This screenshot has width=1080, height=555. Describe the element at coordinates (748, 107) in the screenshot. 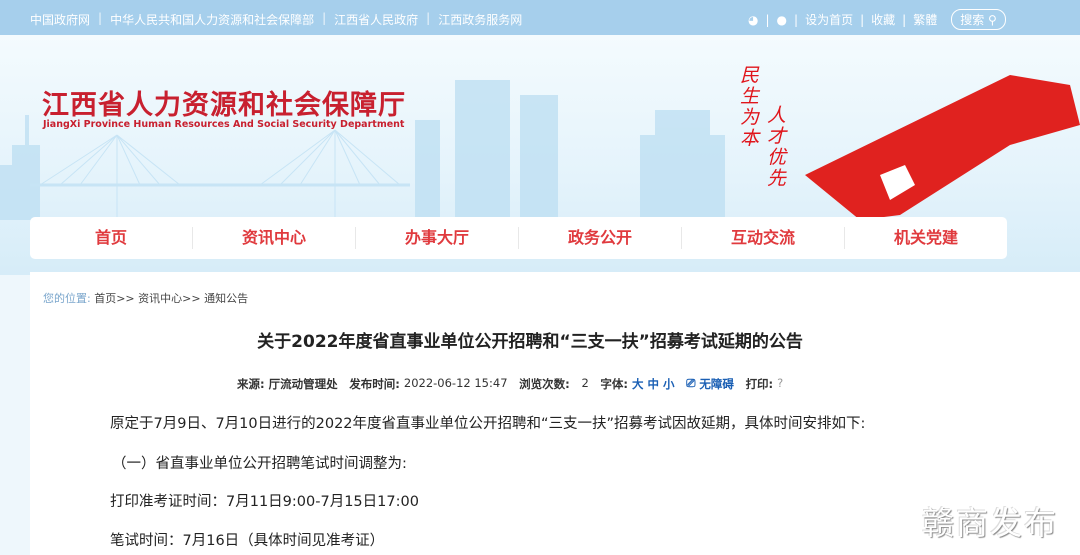

I see `slogan-1: 民生为本` at that location.